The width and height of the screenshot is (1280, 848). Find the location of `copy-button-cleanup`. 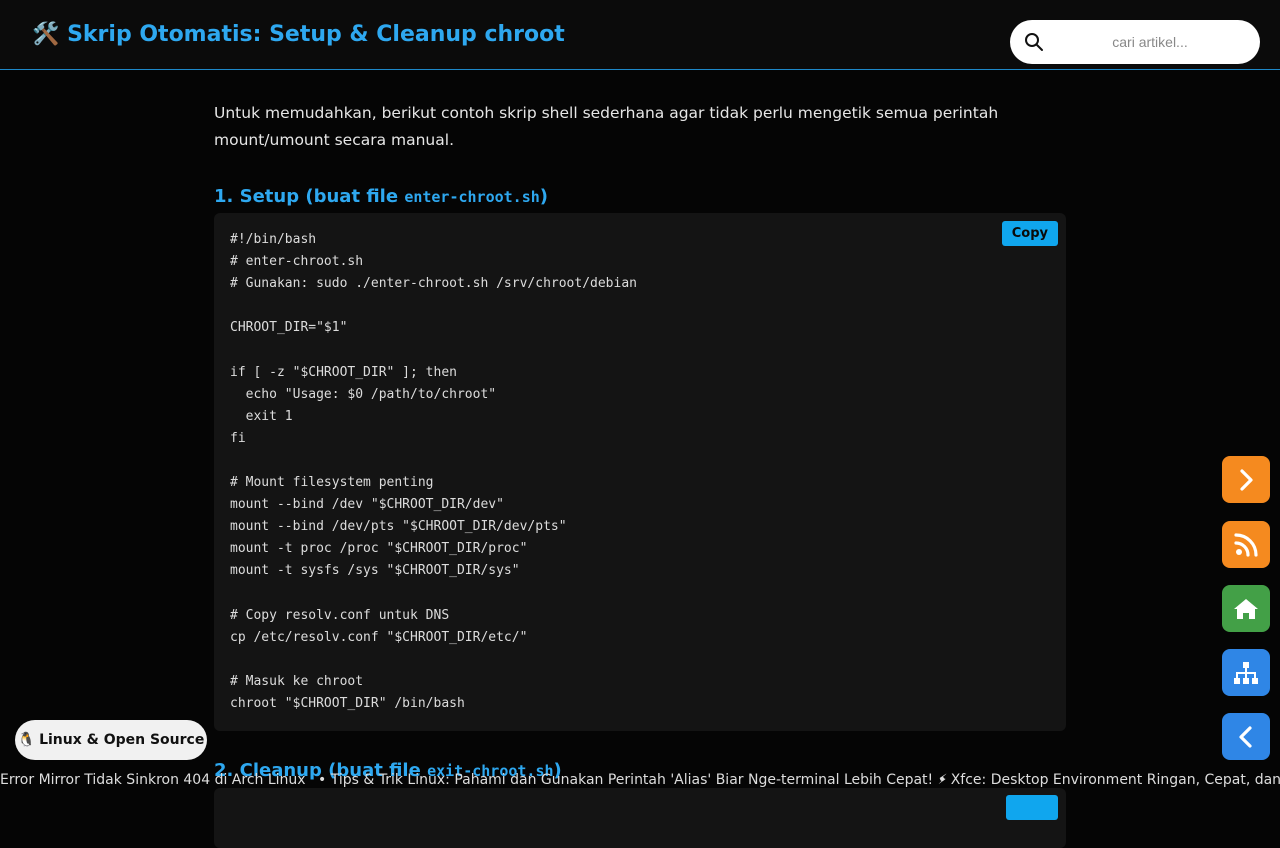

copy-button-cleanup is located at coordinates (1032, 807).